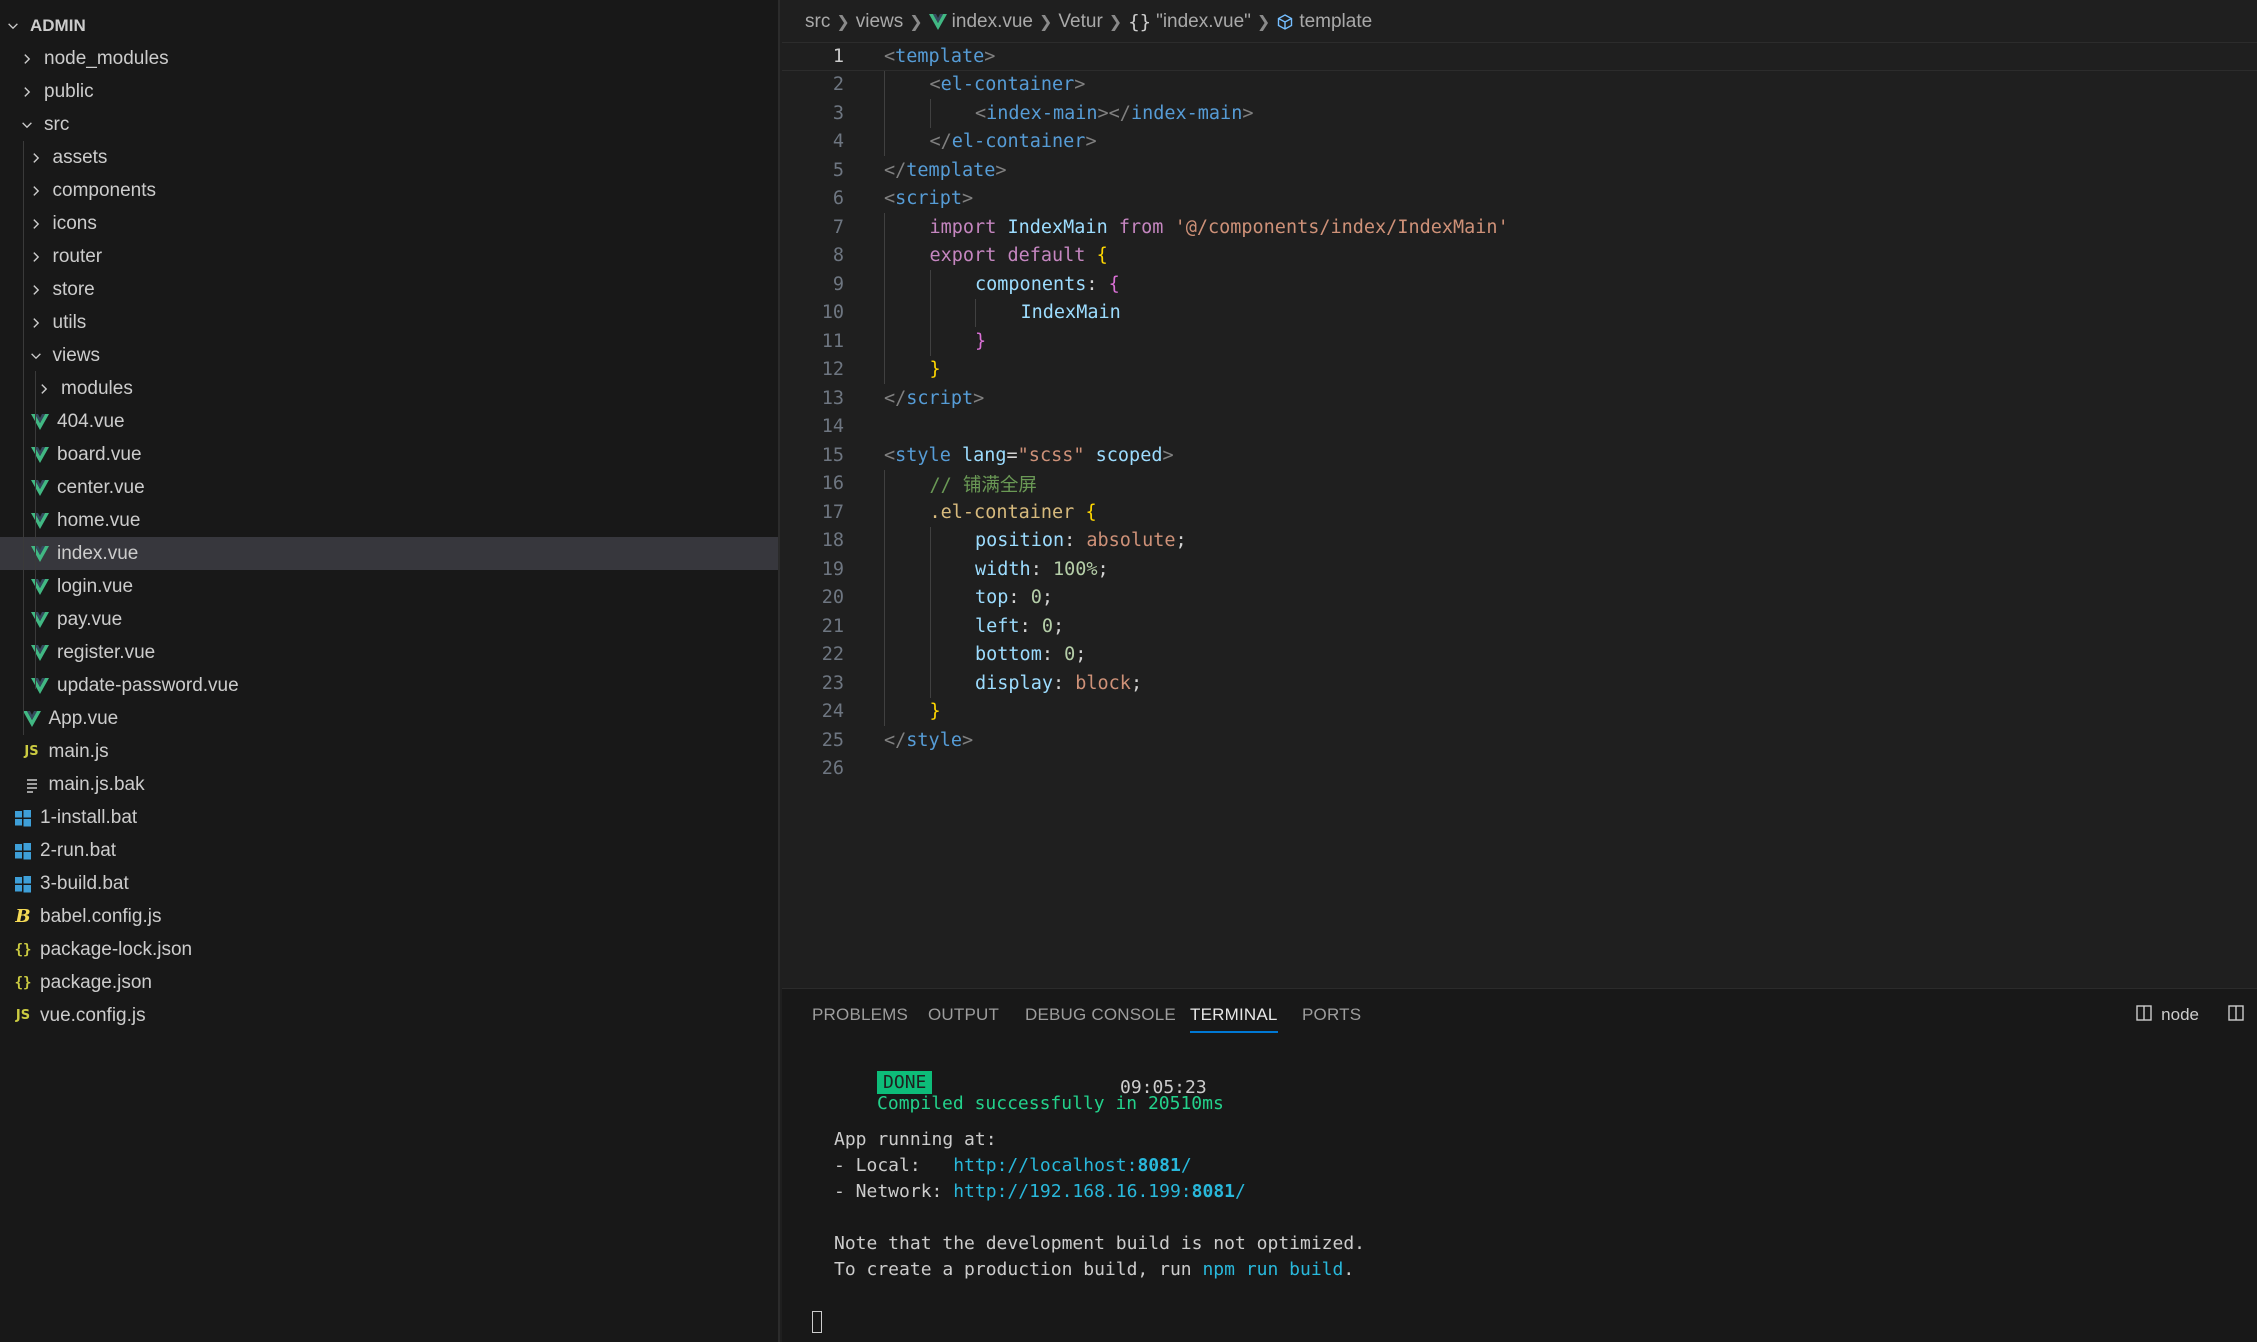  What do you see at coordinates (1519, 597) in the screenshot?
I see `code-line: 20 top: 0;` at bounding box center [1519, 597].